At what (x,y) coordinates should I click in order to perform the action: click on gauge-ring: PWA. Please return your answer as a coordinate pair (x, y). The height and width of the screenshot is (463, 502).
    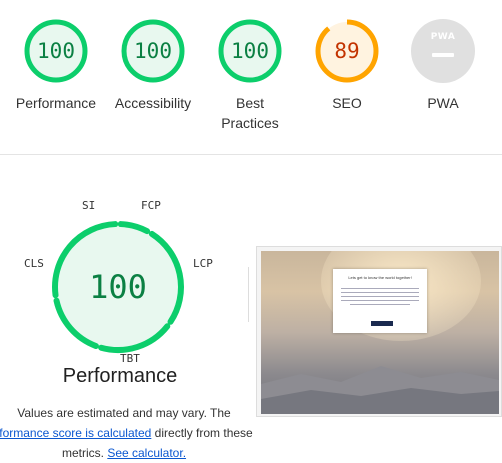
    Looking at the image, I should click on (443, 51).